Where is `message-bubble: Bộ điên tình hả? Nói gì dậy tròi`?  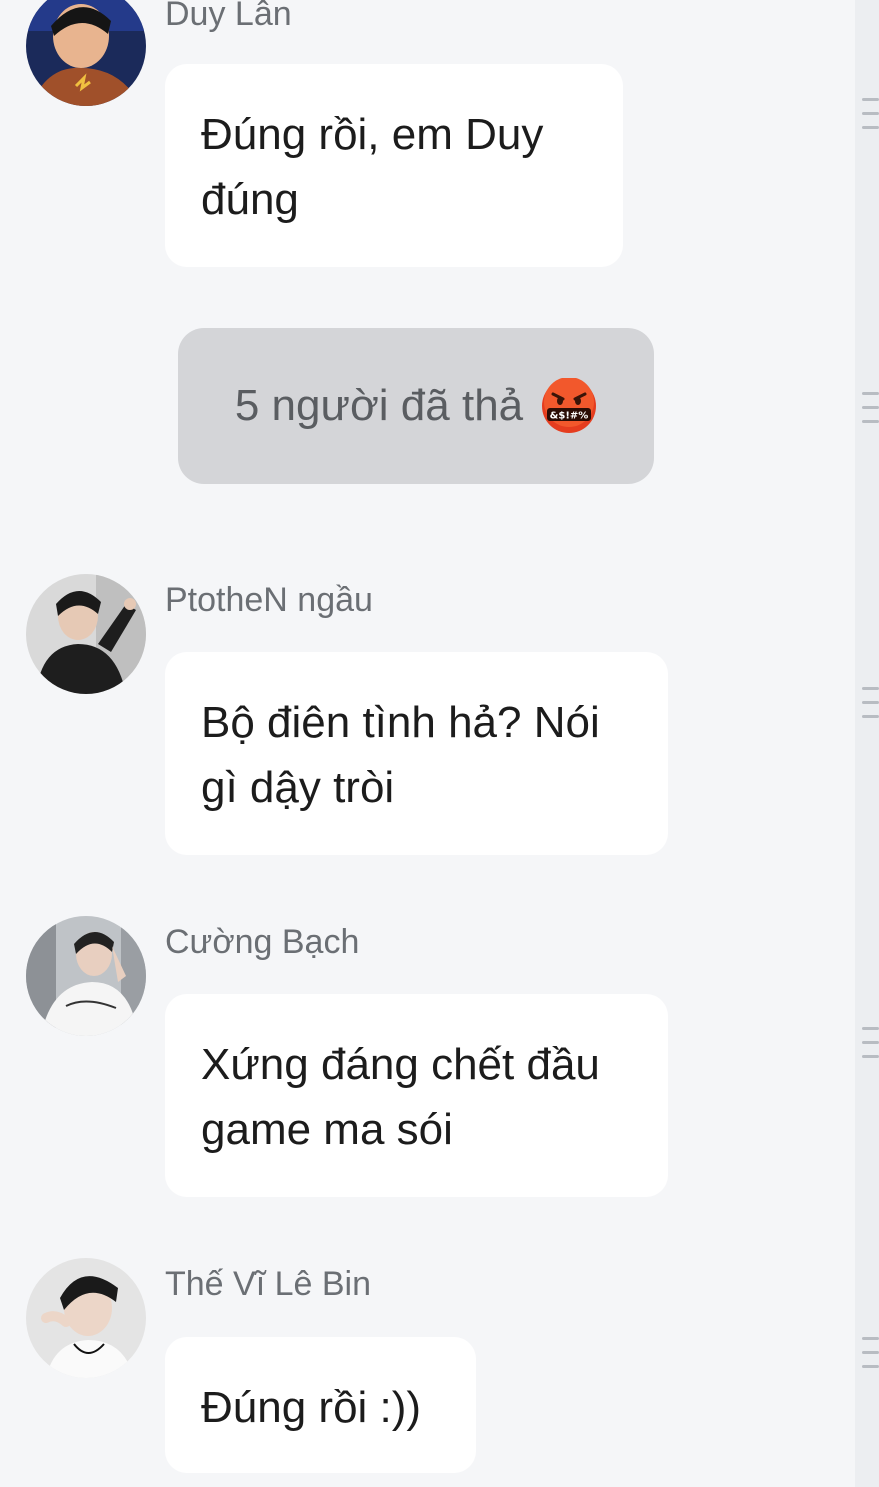 message-bubble: Bộ điên tình hả? Nói gì dậy tròi is located at coordinates (416, 753).